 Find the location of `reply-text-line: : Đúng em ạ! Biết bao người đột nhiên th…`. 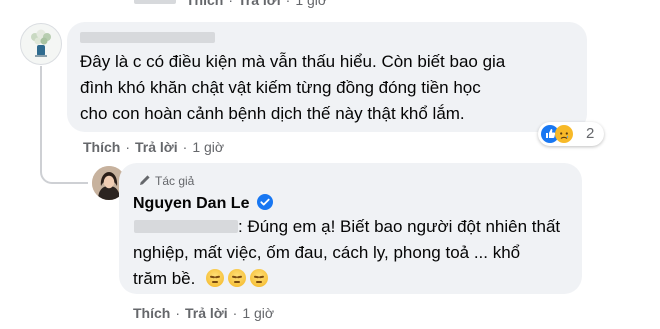

reply-text-line: : Đúng em ạ! Biết bao người đột nhiên th… is located at coordinates (399, 226).